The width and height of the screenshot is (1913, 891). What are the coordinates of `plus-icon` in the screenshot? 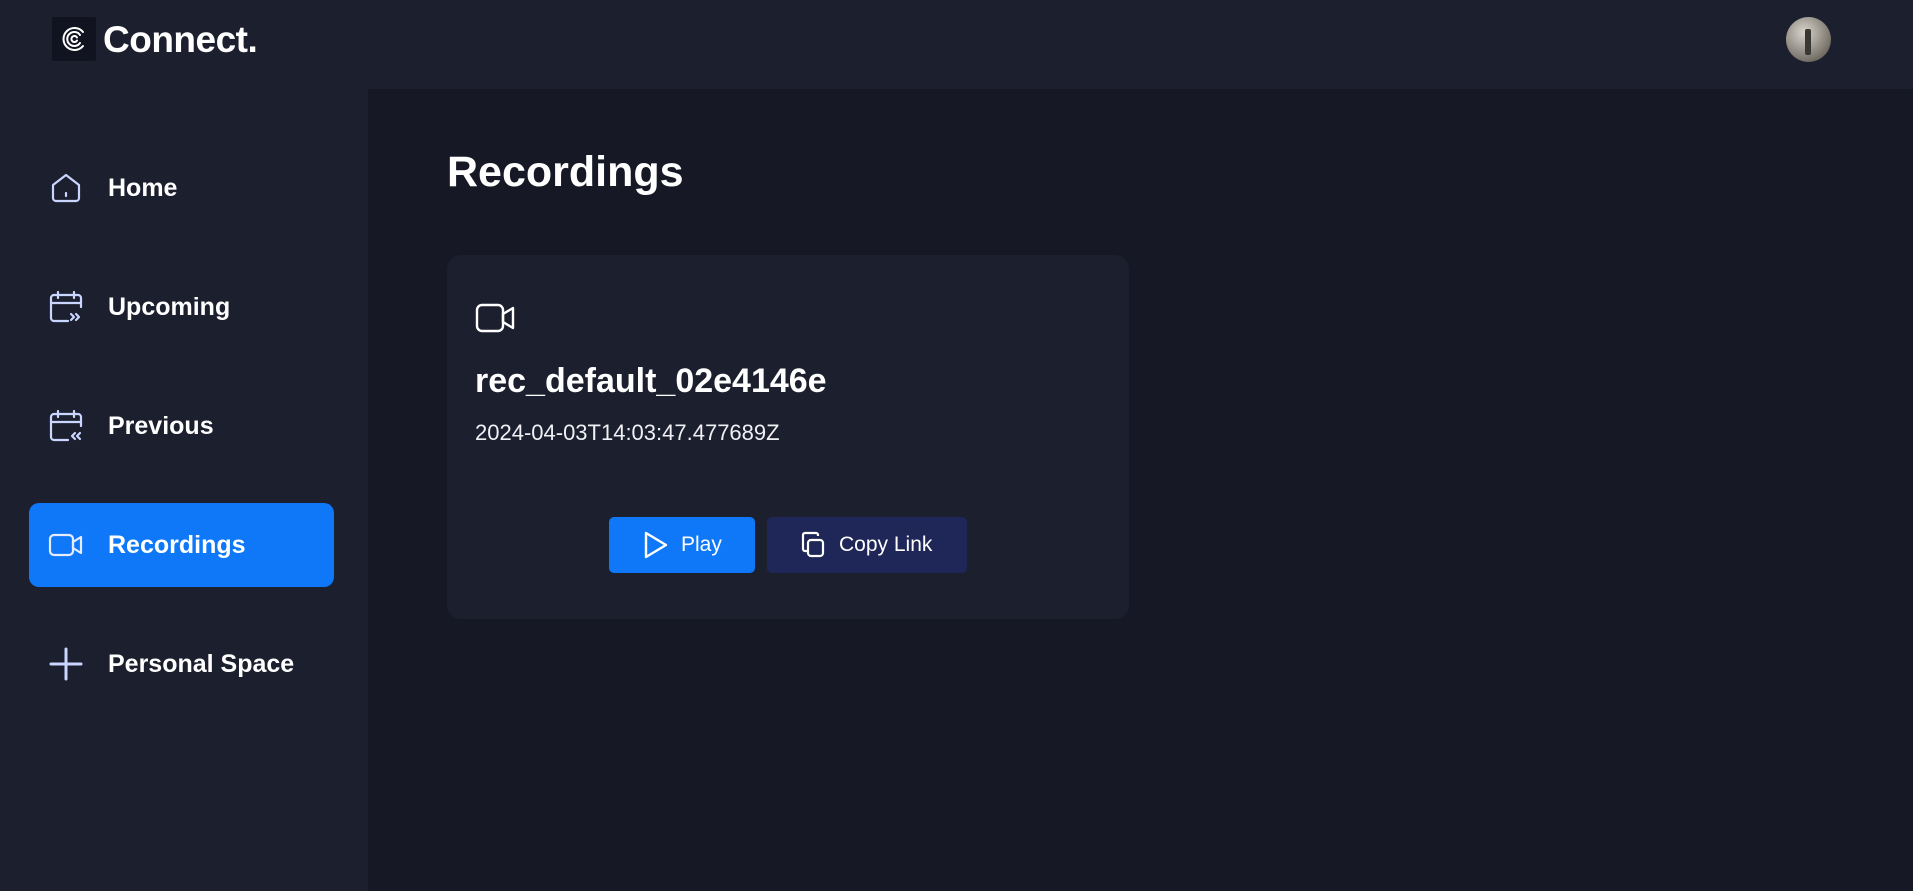 It's located at (66, 664).